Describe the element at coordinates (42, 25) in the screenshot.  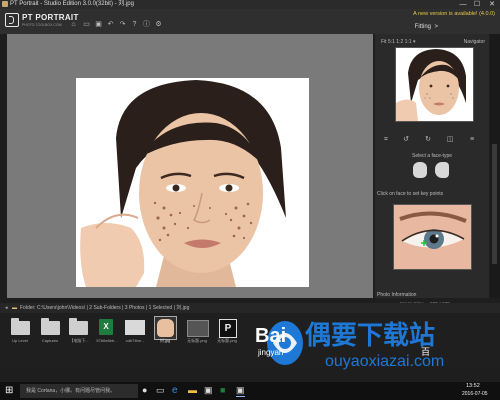
I see `logo-subtitle: PHOTO-TOOLBOX.COM` at that location.